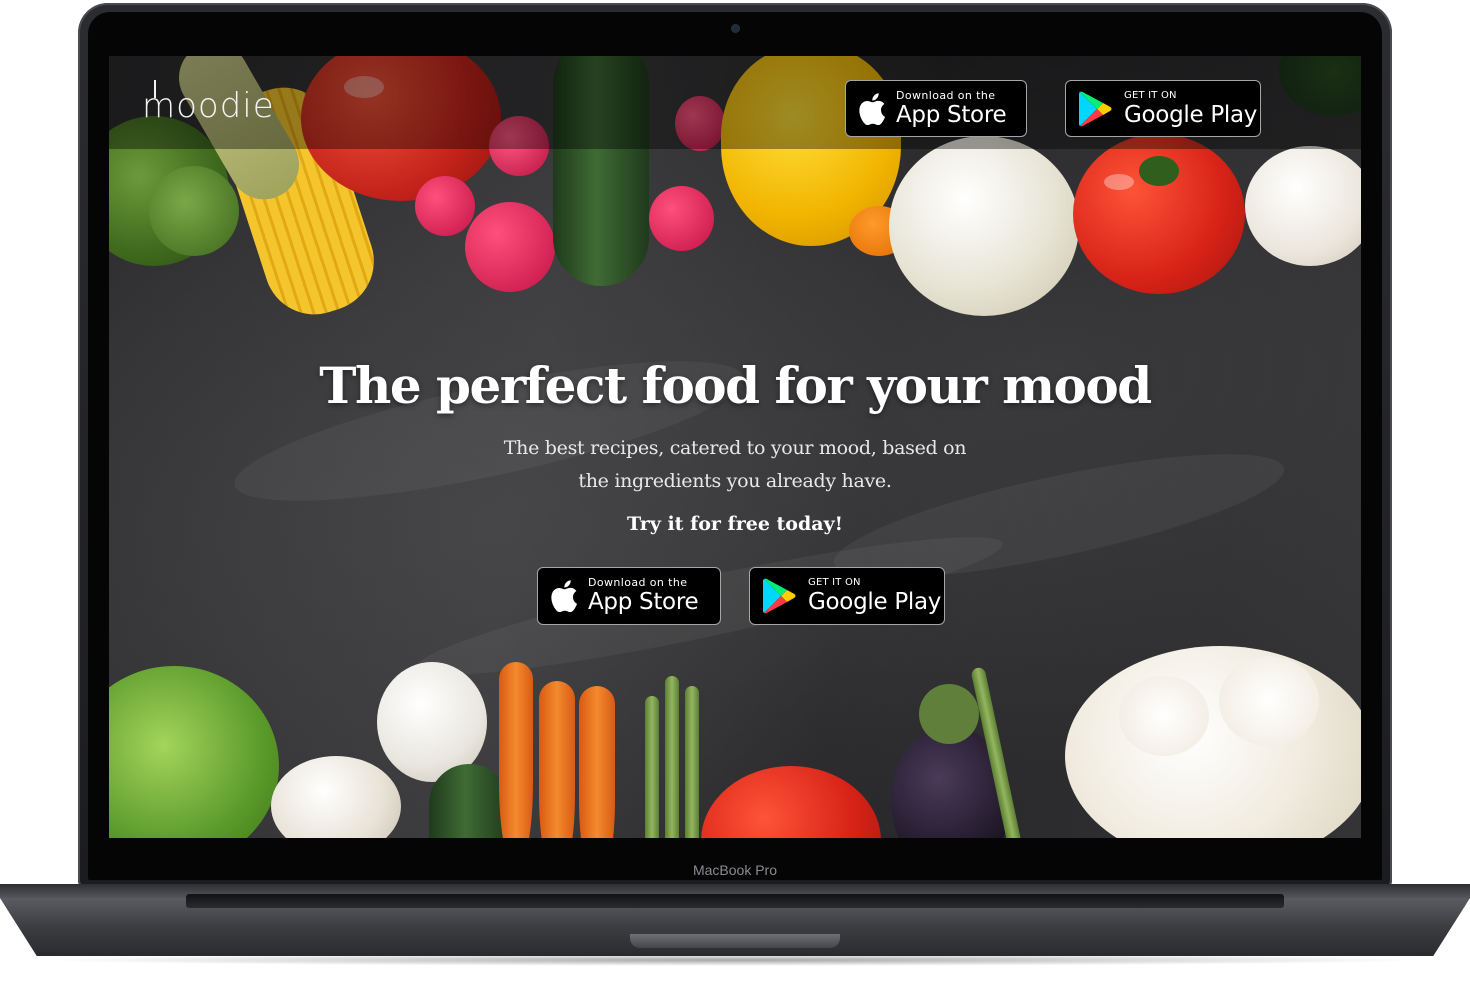  What do you see at coordinates (735, 870) in the screenshot?
I see `laptop-model-label: MacBook Pro` at bounding box center [735, 870].